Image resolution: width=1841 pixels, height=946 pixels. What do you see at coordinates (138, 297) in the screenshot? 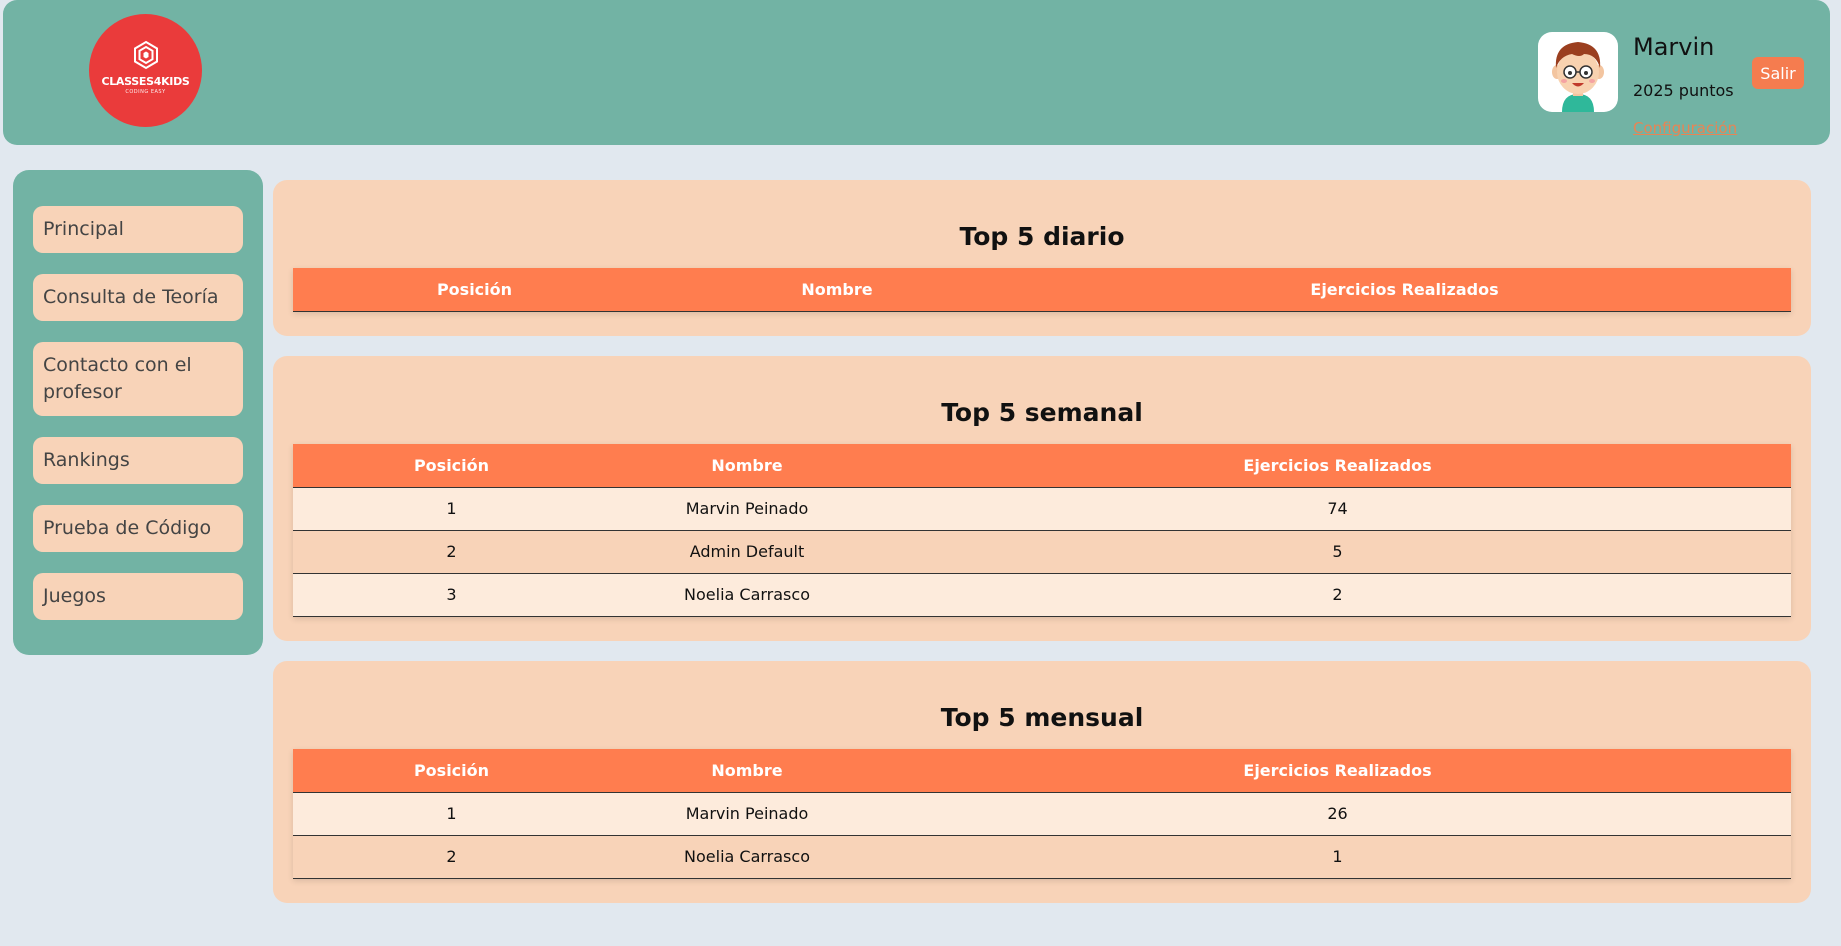
I see `sidebar-item-consulta-teoria: Consulta de Teoría` at bounding box center [138, 297].